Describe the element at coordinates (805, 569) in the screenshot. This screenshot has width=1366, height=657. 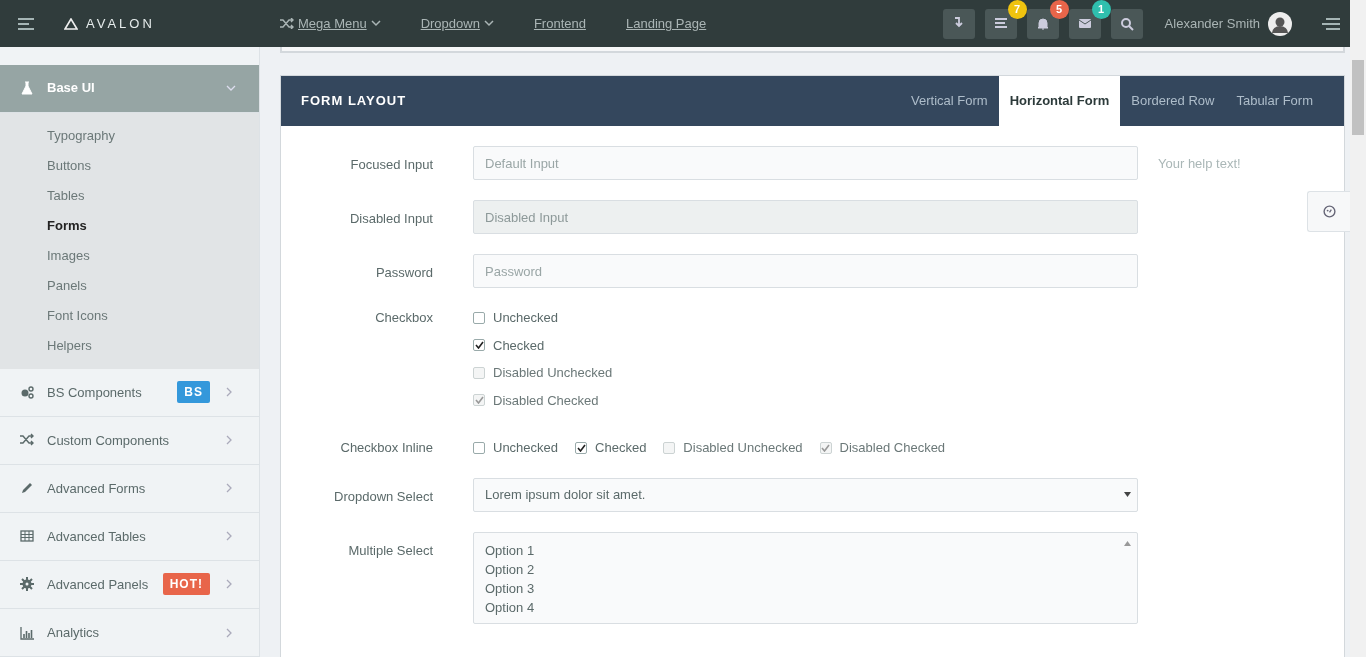
I see `select-option: Option 2` at that location.